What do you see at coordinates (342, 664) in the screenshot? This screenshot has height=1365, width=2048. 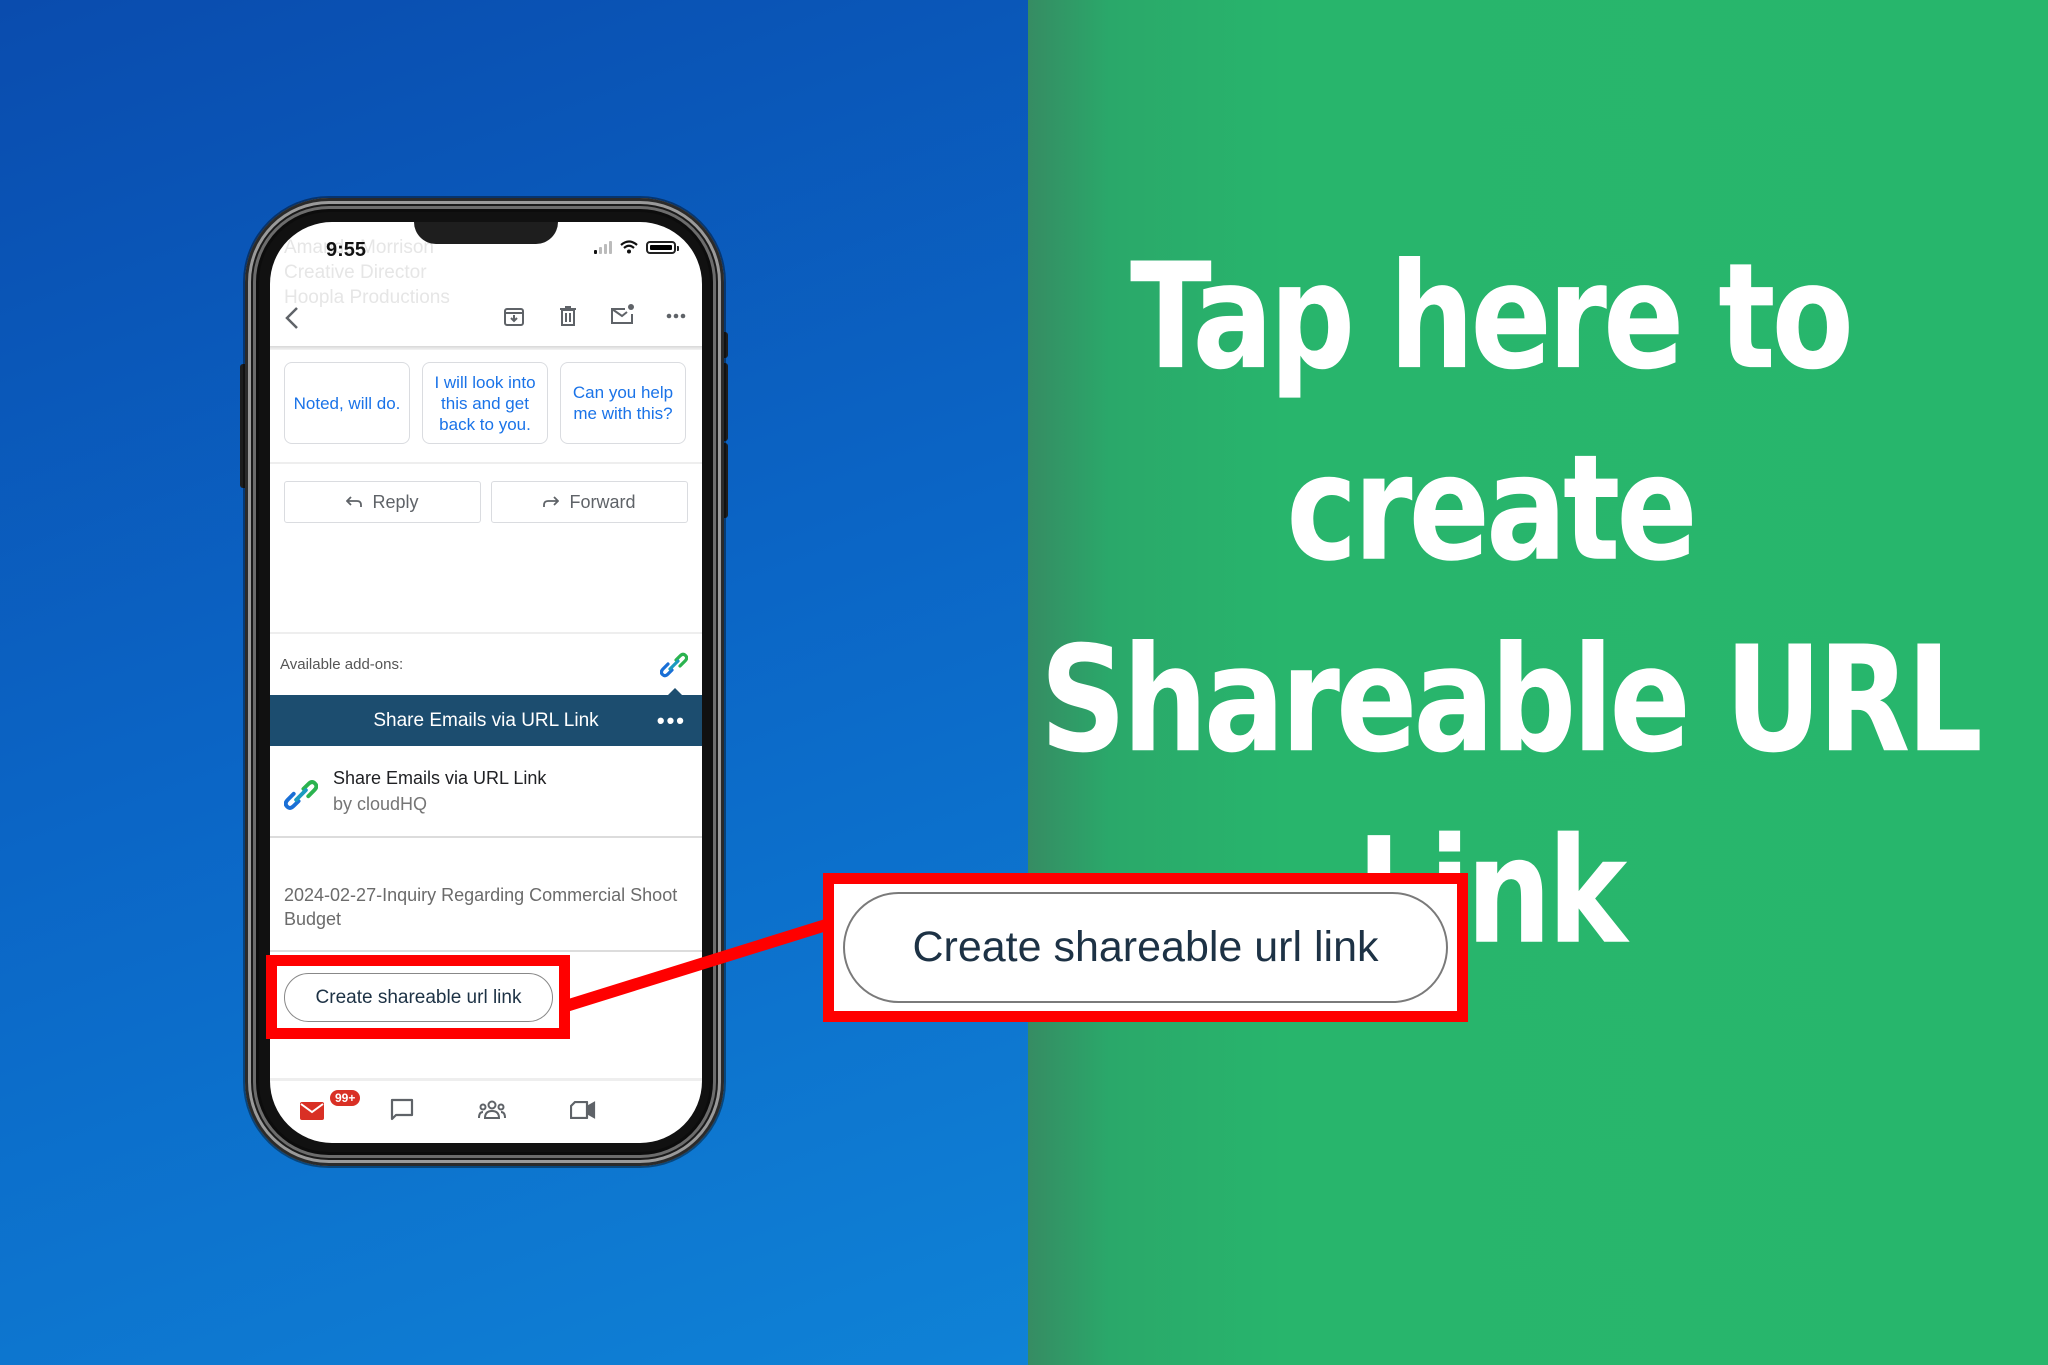 I see `available-addons-label: Available add-ons:` at bounding box center [342, 664].